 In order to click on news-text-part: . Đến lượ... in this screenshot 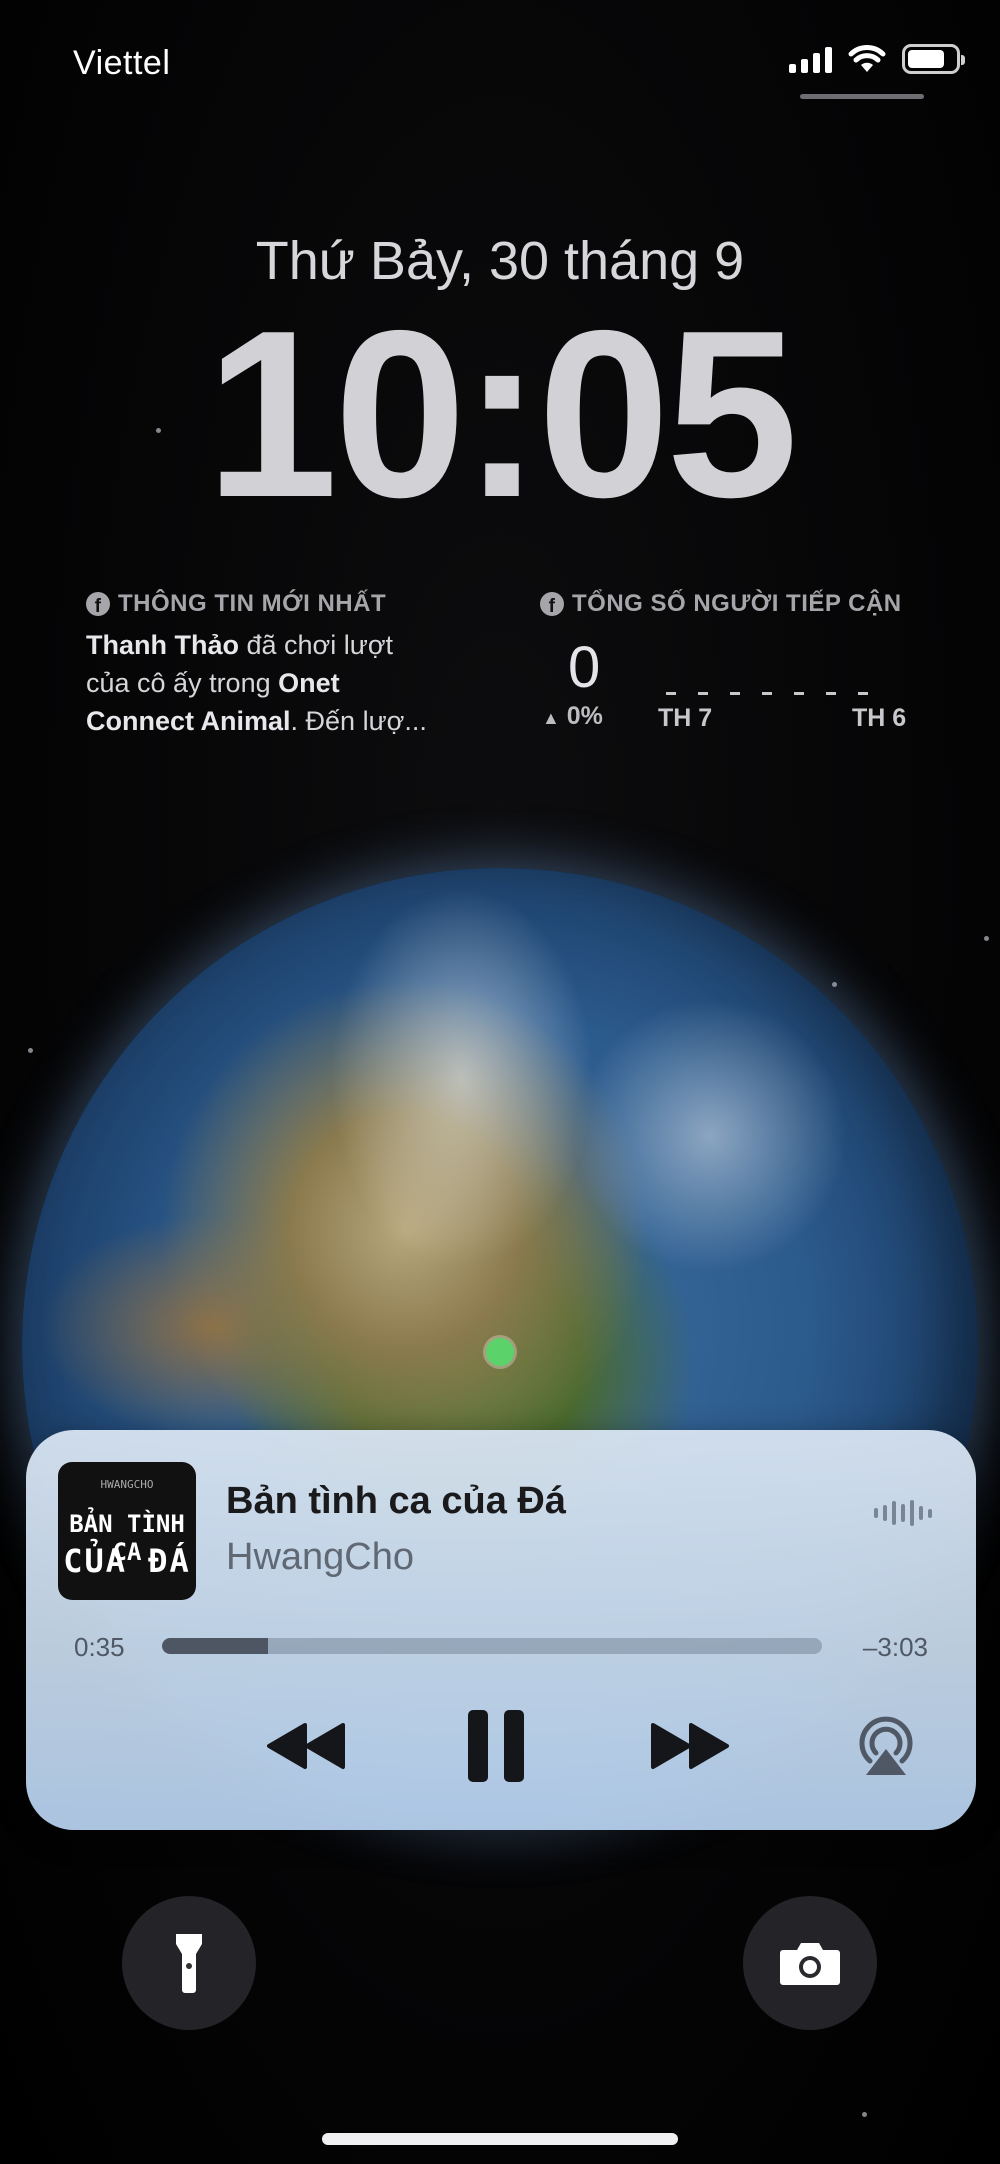, I will do `click(358, 721)`.